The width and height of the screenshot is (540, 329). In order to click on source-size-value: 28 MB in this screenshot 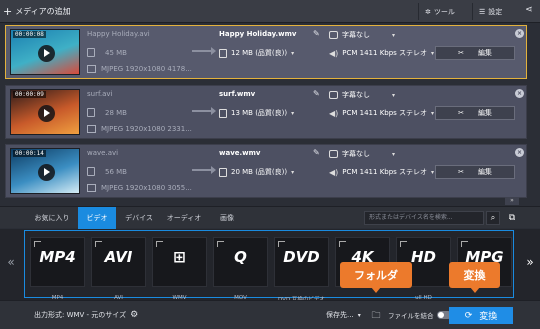, I will do `click(116, 112)`.